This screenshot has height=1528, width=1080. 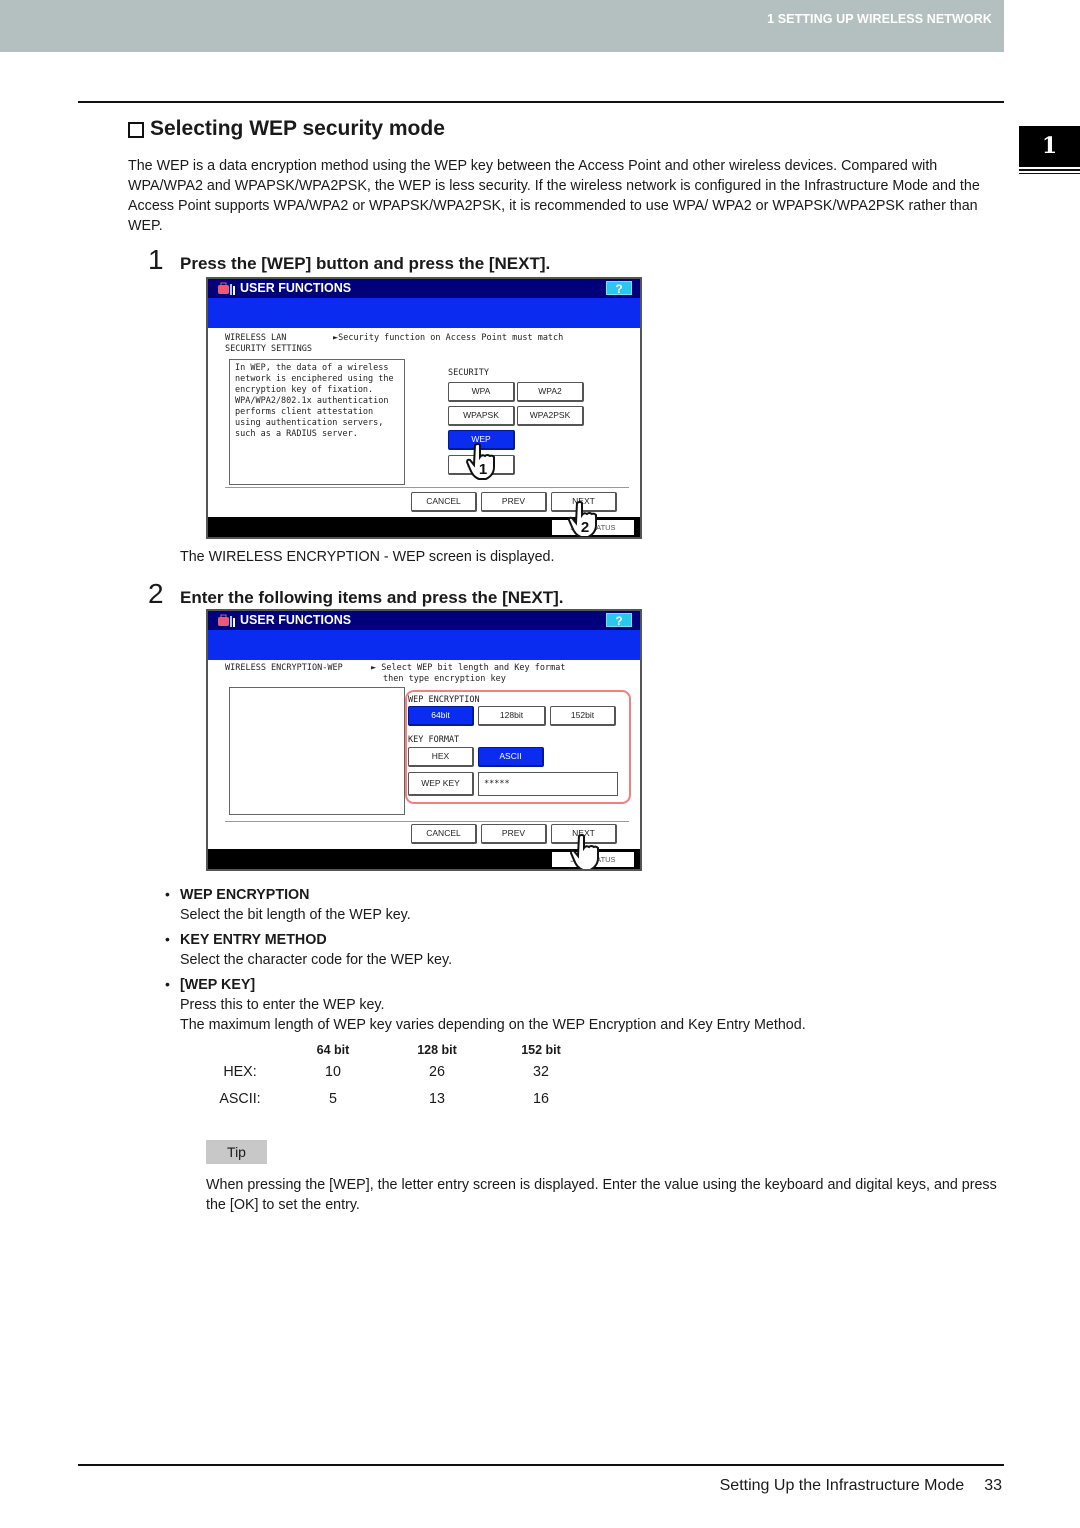 I want to click on wpa-button: WPA, so click(x=481, y=392).